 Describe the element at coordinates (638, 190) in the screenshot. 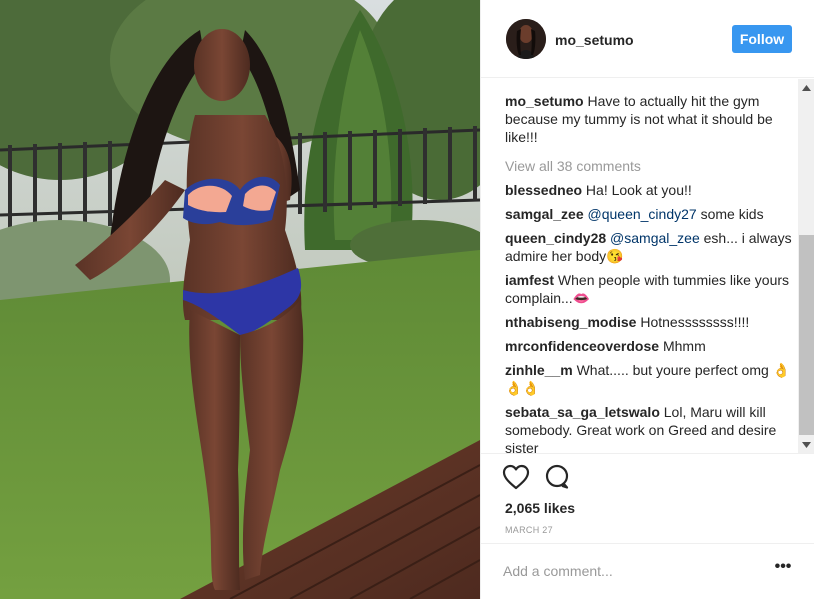

I see `comment-text: Ha! Look at you!!` at that location.